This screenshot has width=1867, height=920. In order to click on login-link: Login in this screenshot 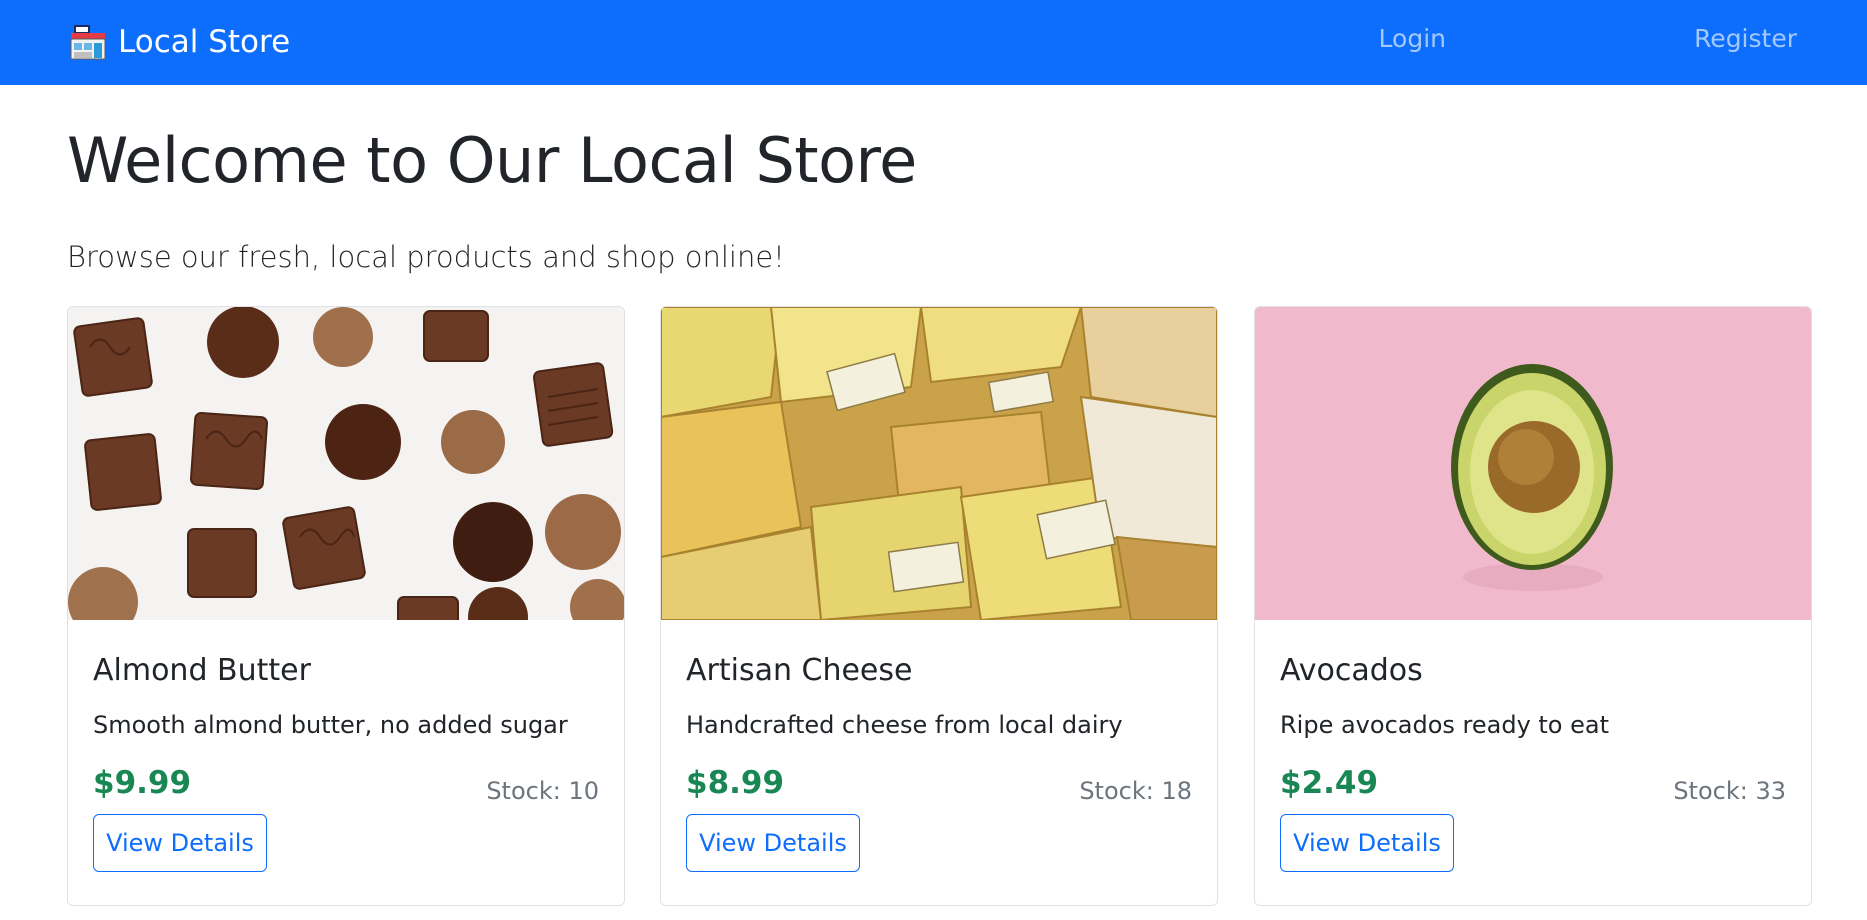, I will do `click(1412, 38)`.